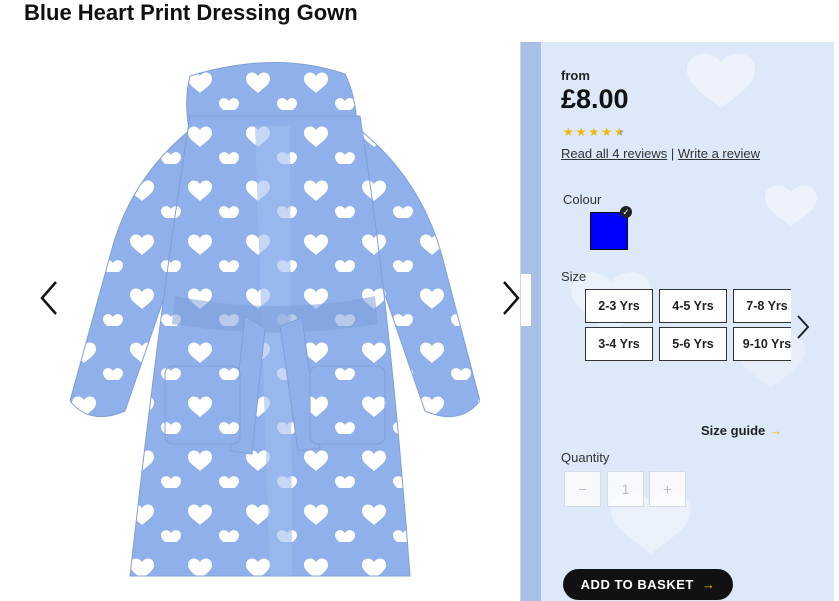  What do you see at coordinates (625, 489) in the screenshot?
I see `quantity-input: 1` at bounding box center [625, 489].